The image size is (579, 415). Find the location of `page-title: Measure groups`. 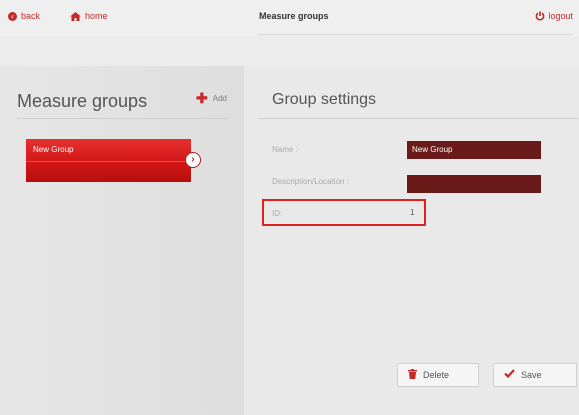

page-title: Measure groups is located at coordinates (294, 16).